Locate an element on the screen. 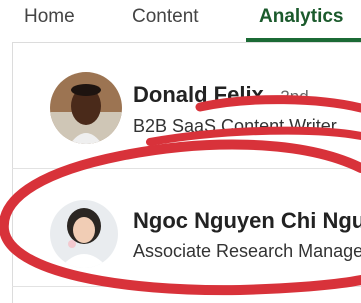  tab-content: Content is located at coordinates (165, 17).